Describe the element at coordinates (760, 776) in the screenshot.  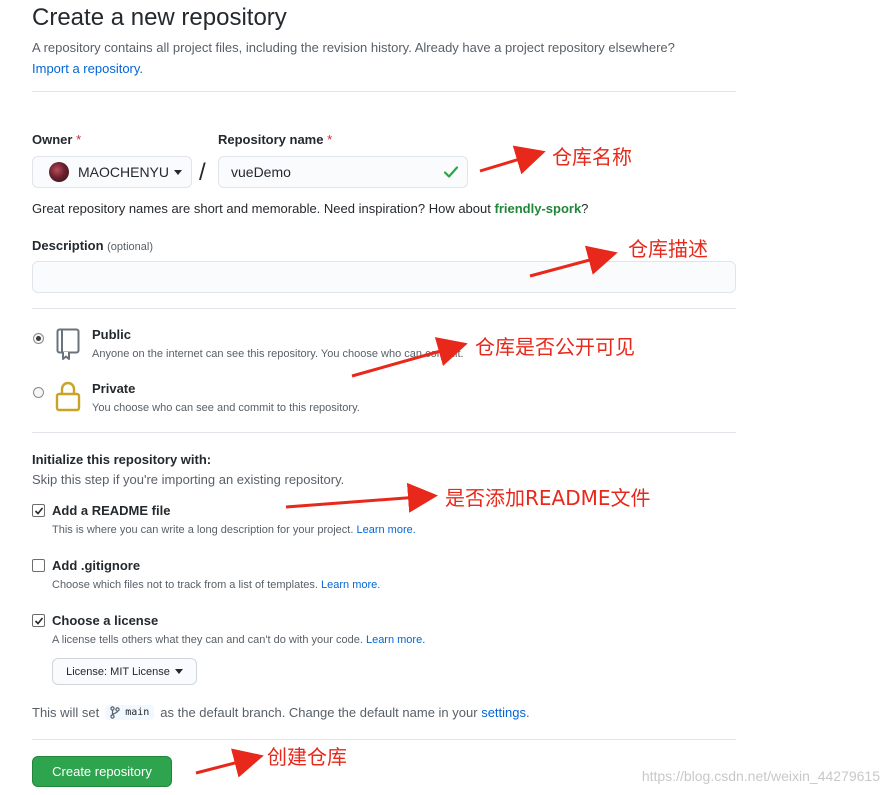
I see `watermark: https://blog.csdn.net/weixin_44279615` at that location.